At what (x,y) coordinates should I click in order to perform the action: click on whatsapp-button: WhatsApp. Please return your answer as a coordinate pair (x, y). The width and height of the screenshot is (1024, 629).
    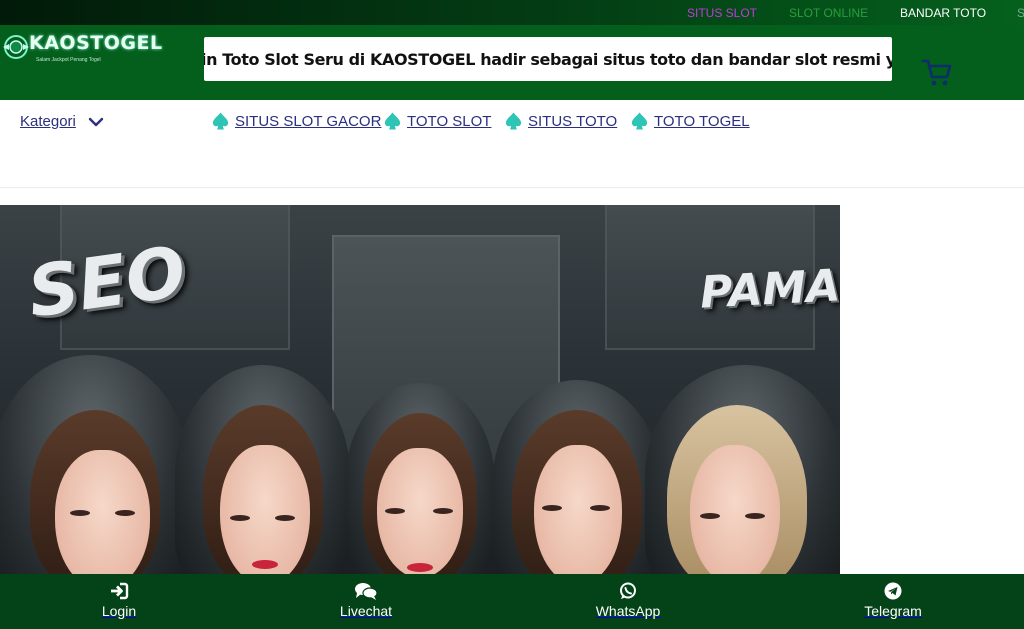
    Looking at the image, I should click on (628, 601).